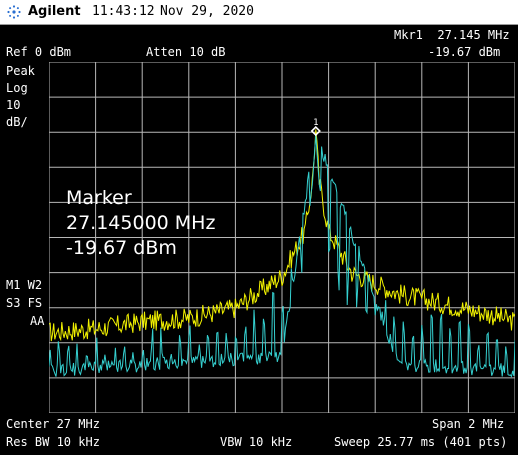  Describe the element at coordinates (24, 285) in the screenshot. I see `trace-m1-w2: M1 W2` at that location.